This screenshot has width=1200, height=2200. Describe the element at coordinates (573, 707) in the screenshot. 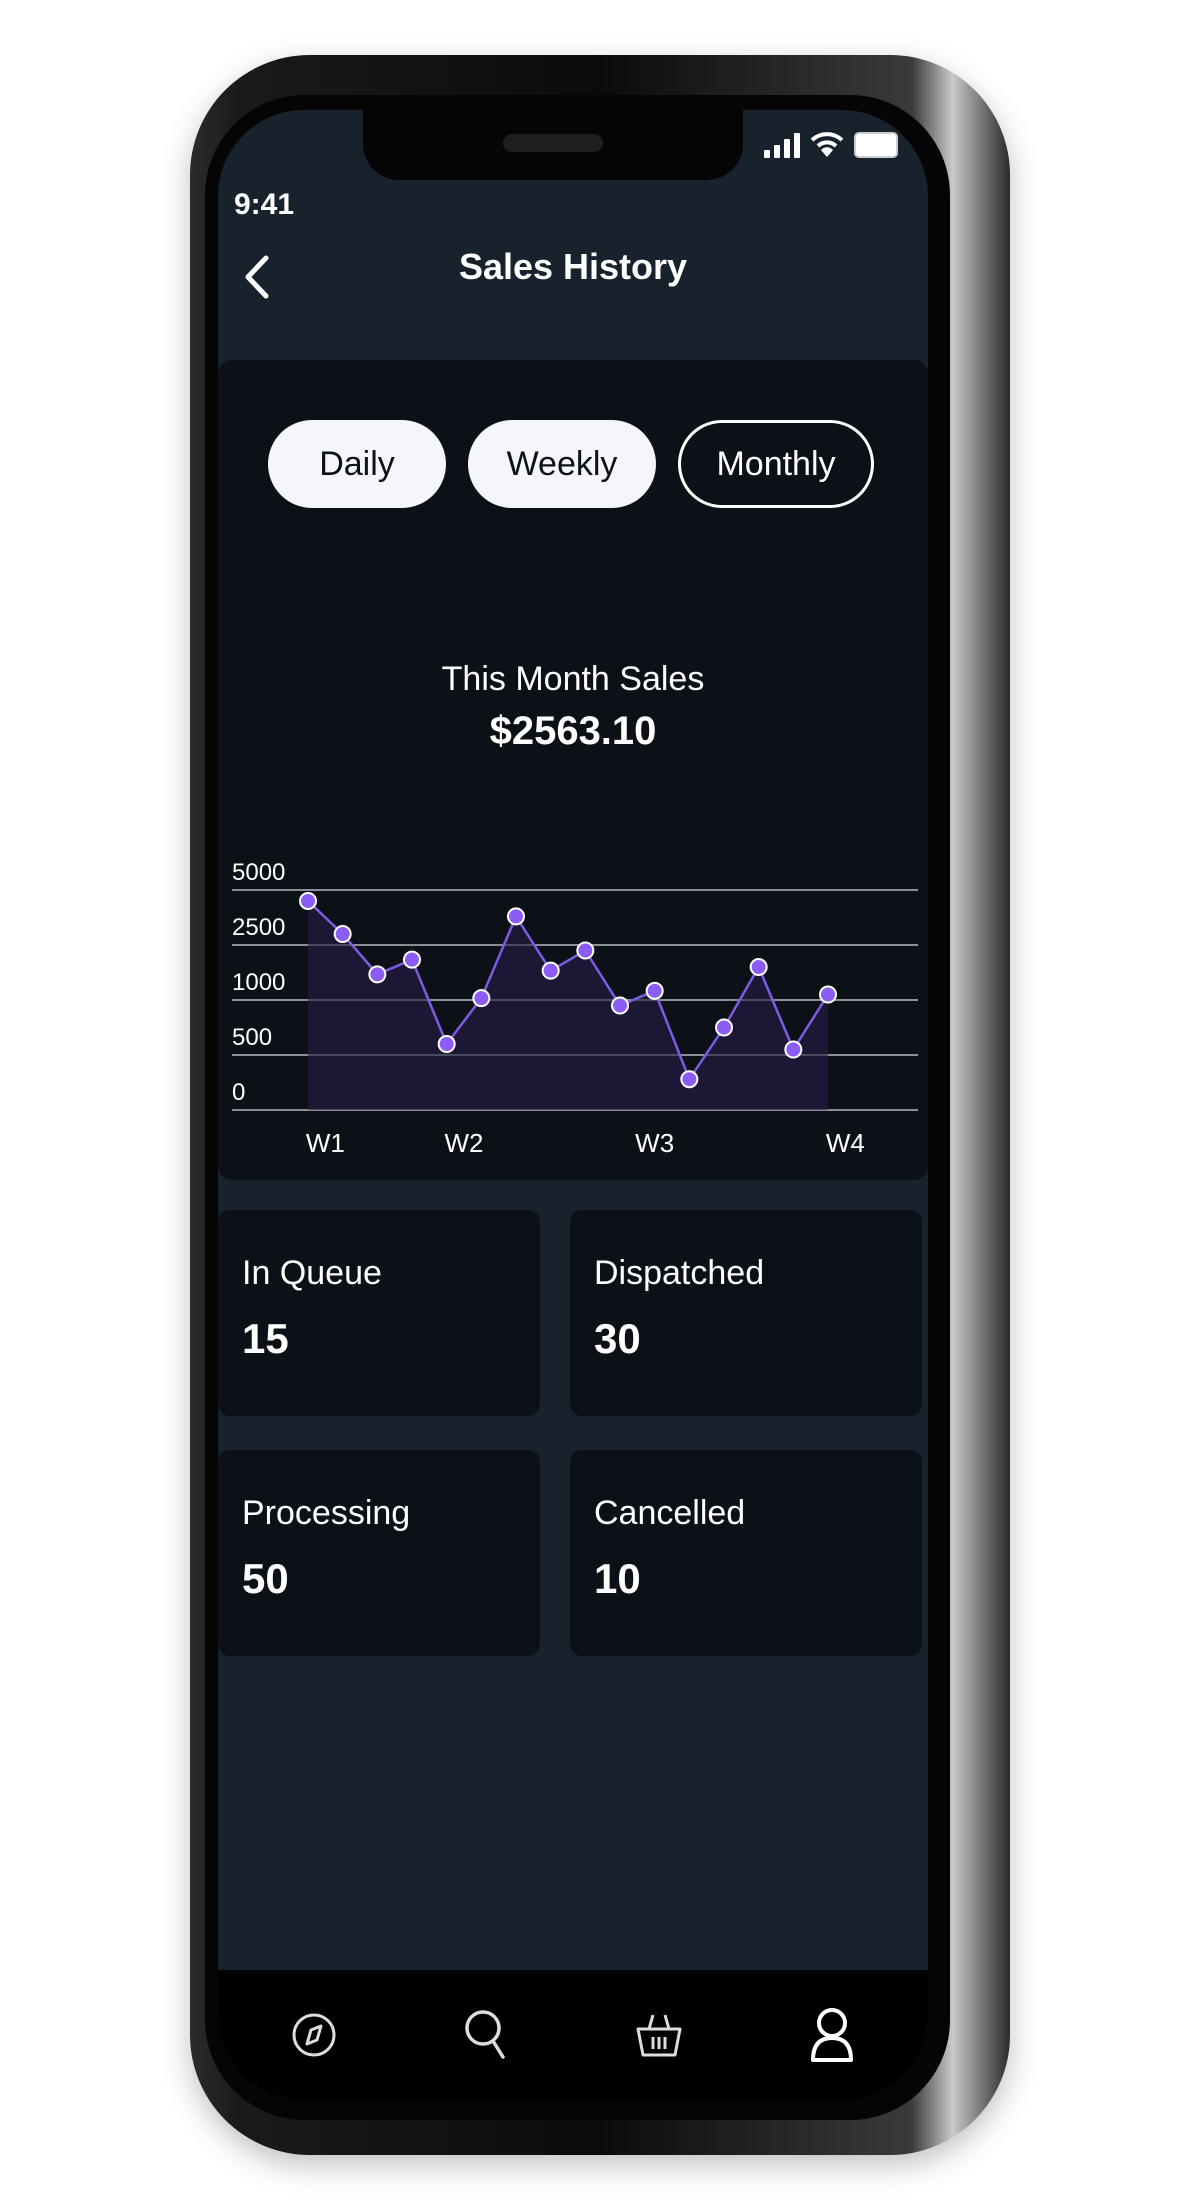

I see `sales-summary: This Month Sales $2563.10` at that location.